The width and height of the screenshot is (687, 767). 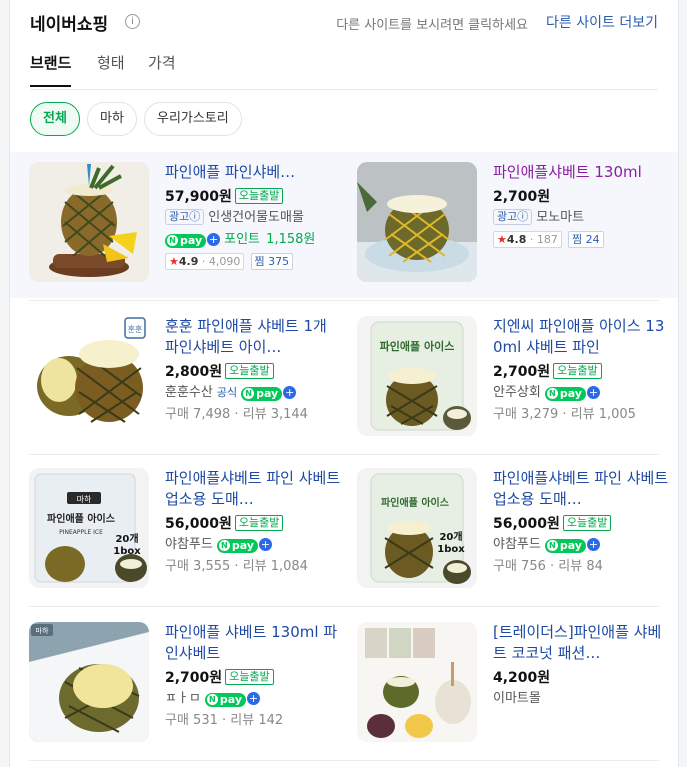 What do you see at coordinates (256, 217) in the screenshot?
I see `seller-name: 인생건어물도매몰` at bounding box center [256, 217].